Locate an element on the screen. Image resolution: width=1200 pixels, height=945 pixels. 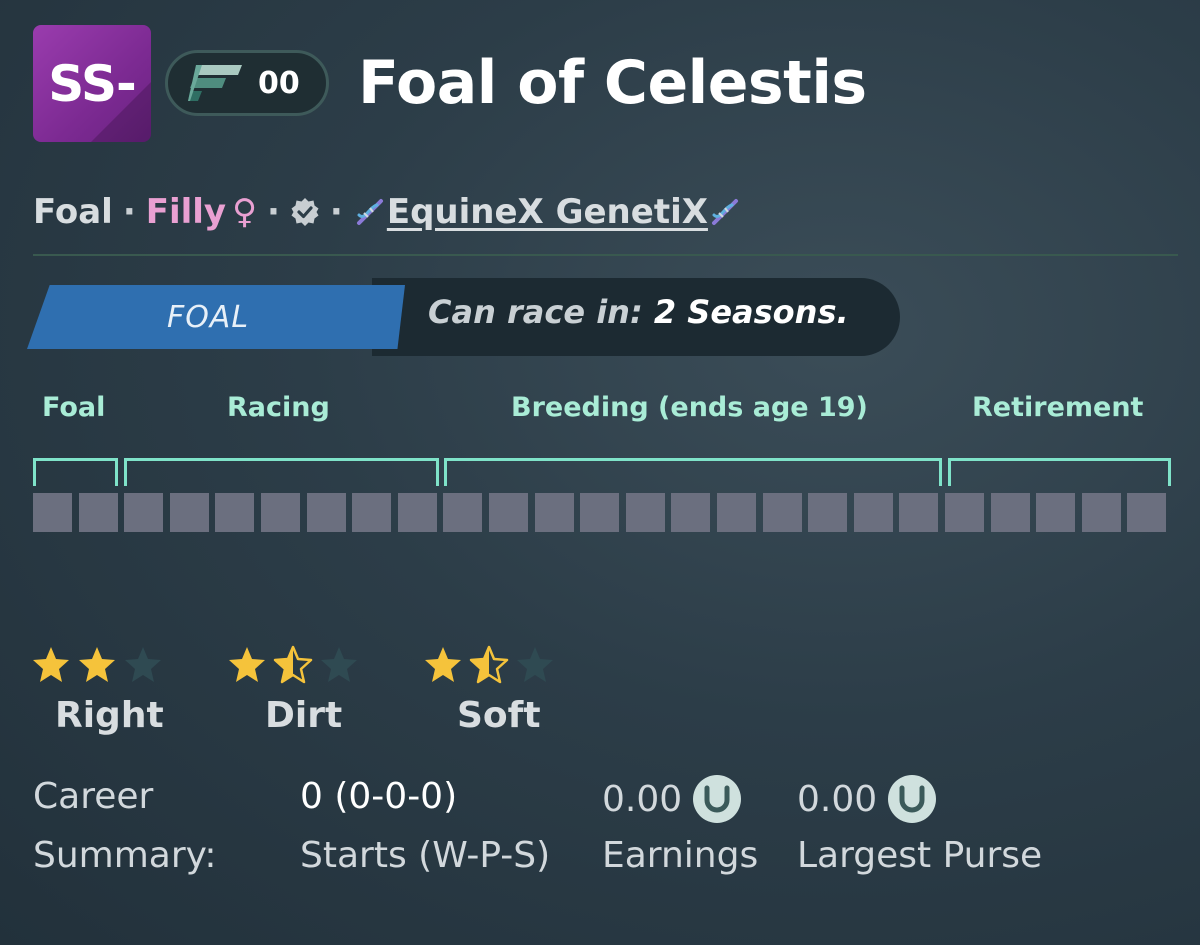
stable-link: EquineX GenetiX is located at coordinates (547, 212).